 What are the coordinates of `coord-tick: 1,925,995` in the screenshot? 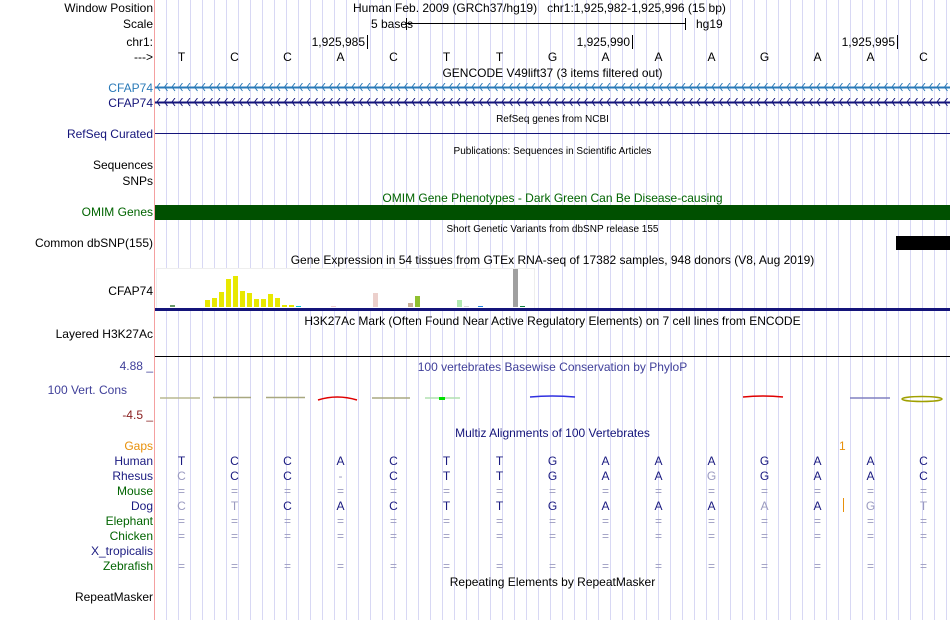 It's located at (870, 42).